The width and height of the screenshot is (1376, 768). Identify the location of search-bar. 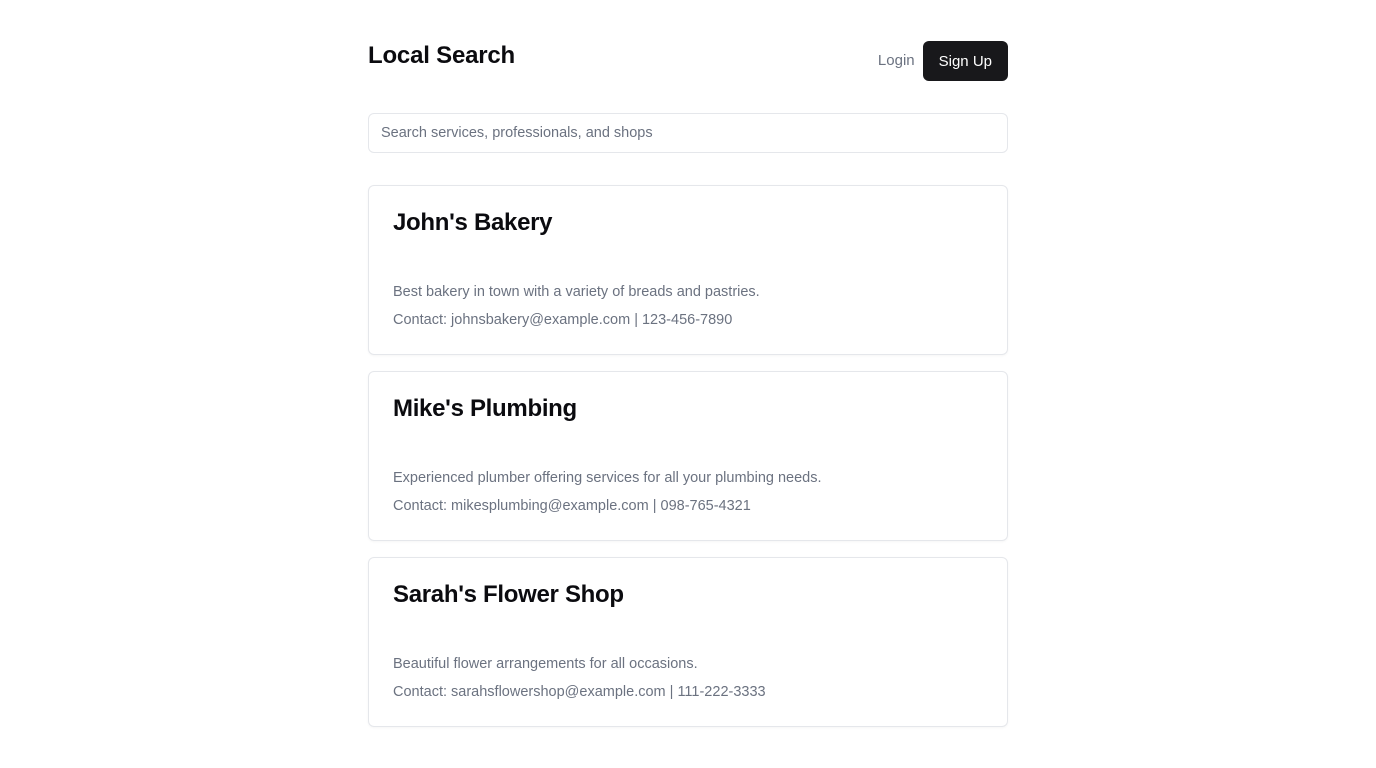
(688, 133).